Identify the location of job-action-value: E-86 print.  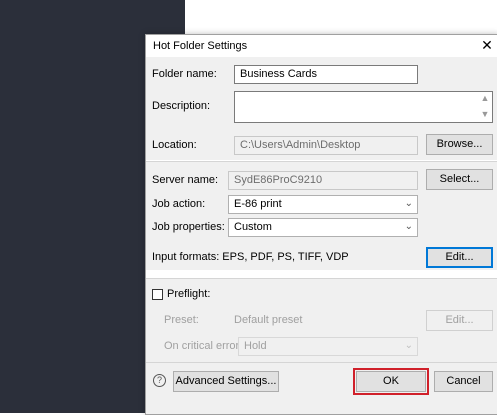
(258, 204).